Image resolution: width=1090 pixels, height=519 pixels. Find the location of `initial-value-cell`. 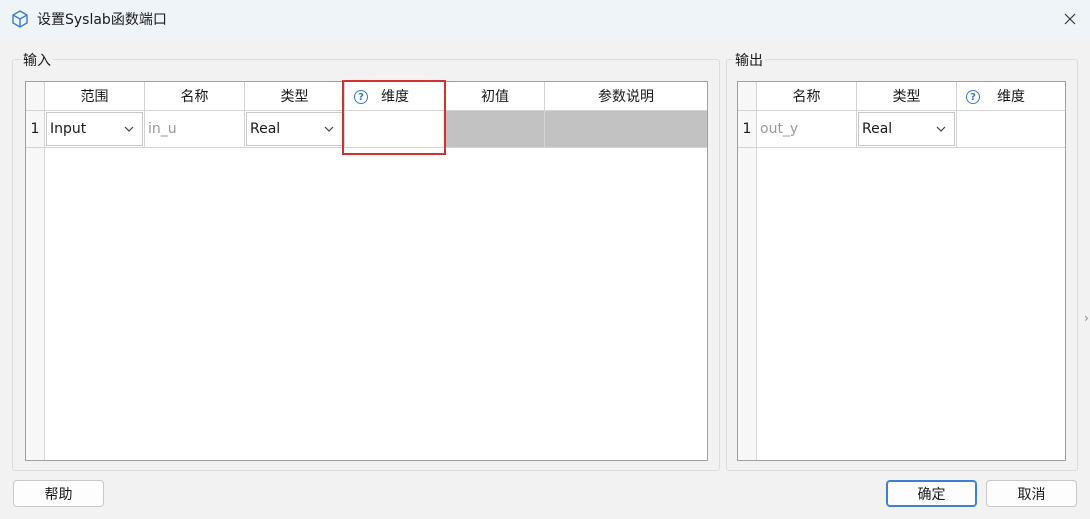

initial-value-cell is located at coordinates (495, 129).